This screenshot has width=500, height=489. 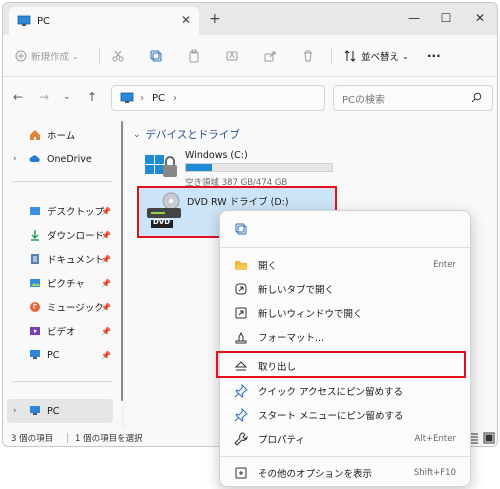 I want to click on menu-item-pin-start: スタート メニューにピン留めする, so click(x=346, y=415).